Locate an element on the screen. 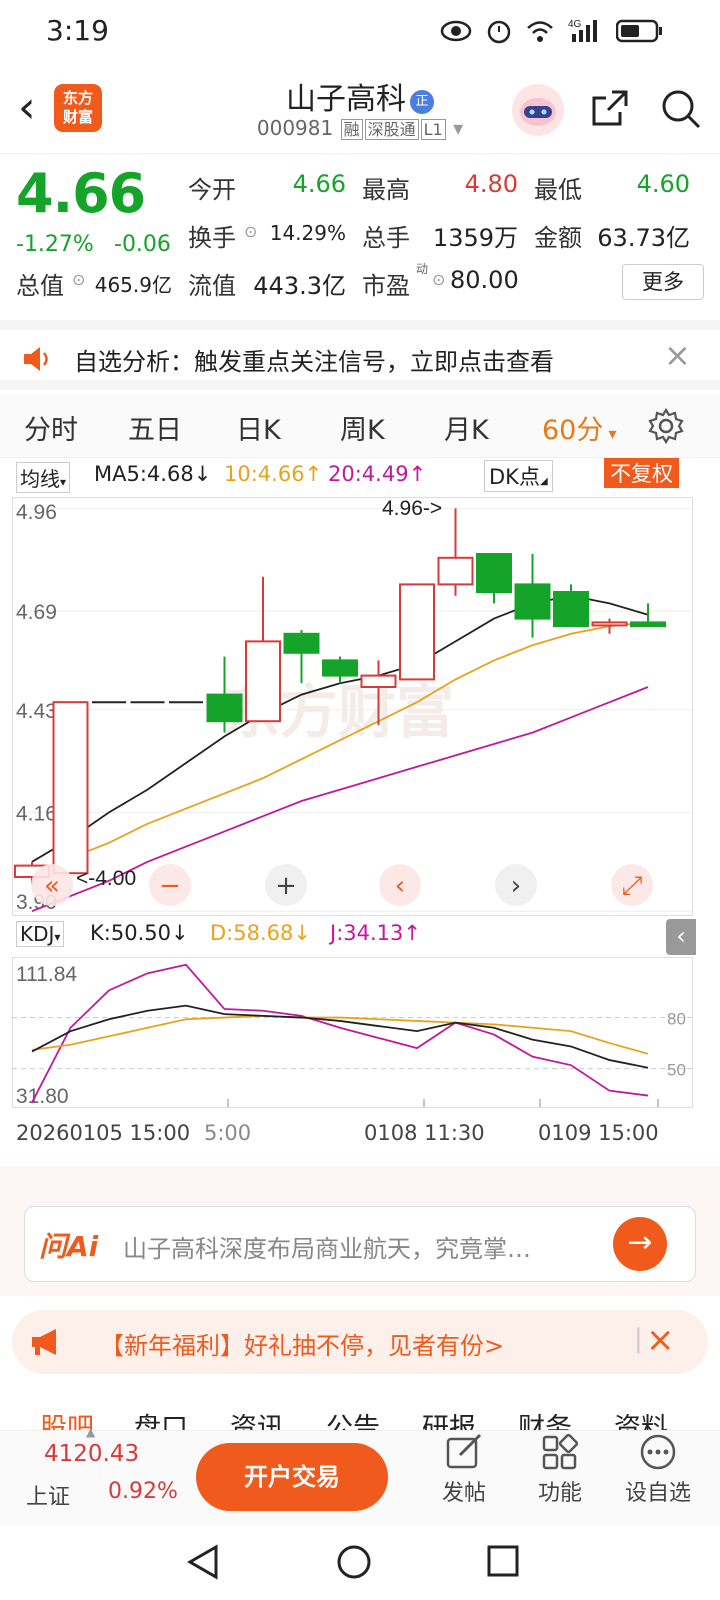 Image resolution: width=720 pixels, height=1600 pixels. float-value: 443.3亿 is located at coordinates (299, 286).